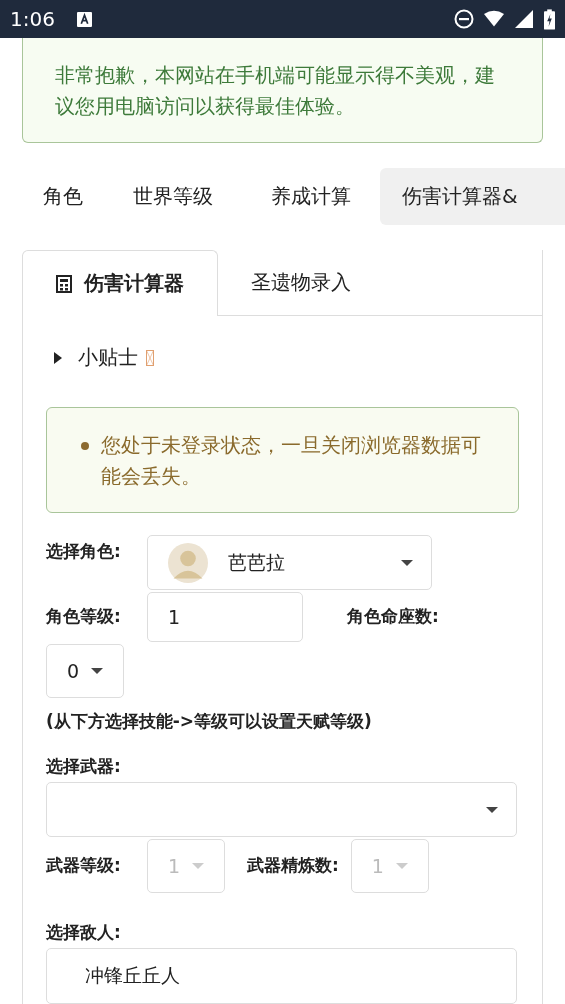  Describe the element at coordinates (84, 551) in the screenshot. I see `field-label: 选择角色:` at that location.